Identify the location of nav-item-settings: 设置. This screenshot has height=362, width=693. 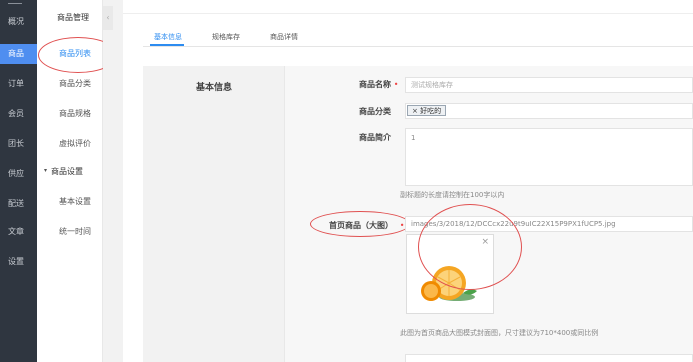
(18, 262).